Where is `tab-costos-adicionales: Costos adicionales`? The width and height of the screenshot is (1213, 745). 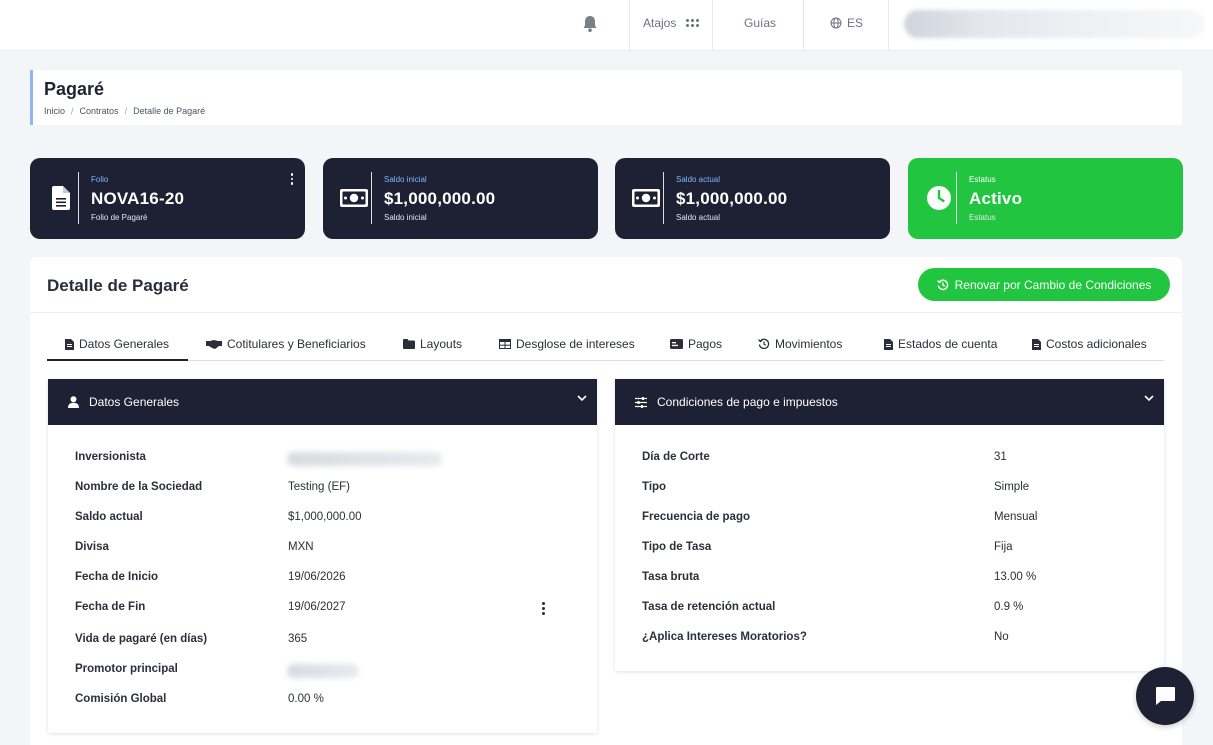
tab-costos-adicionales: Costos adicionales is located at coordinates (1089, 344).